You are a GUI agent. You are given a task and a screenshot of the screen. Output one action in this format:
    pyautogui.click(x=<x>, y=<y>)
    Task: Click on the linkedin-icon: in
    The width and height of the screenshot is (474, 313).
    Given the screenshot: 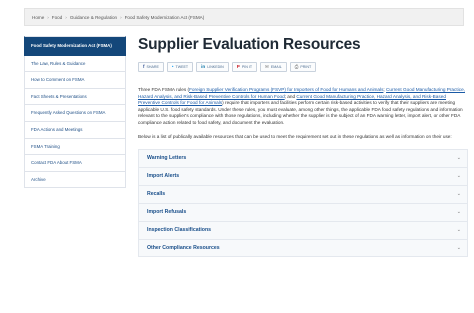 What is the action you would take?
    pyautogui.click(x=203, y=66)
    